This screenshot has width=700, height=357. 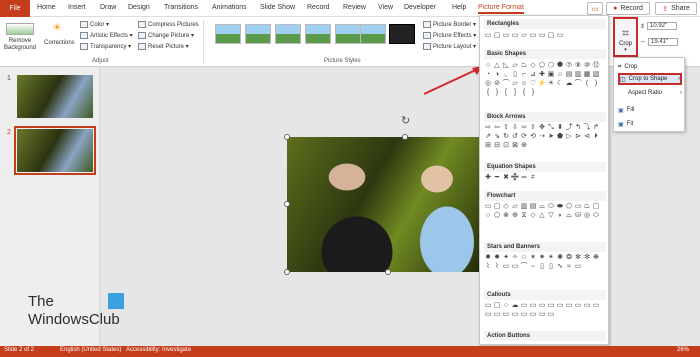 I want to click on shape-item: ⌇, so click(x=488, y=267).